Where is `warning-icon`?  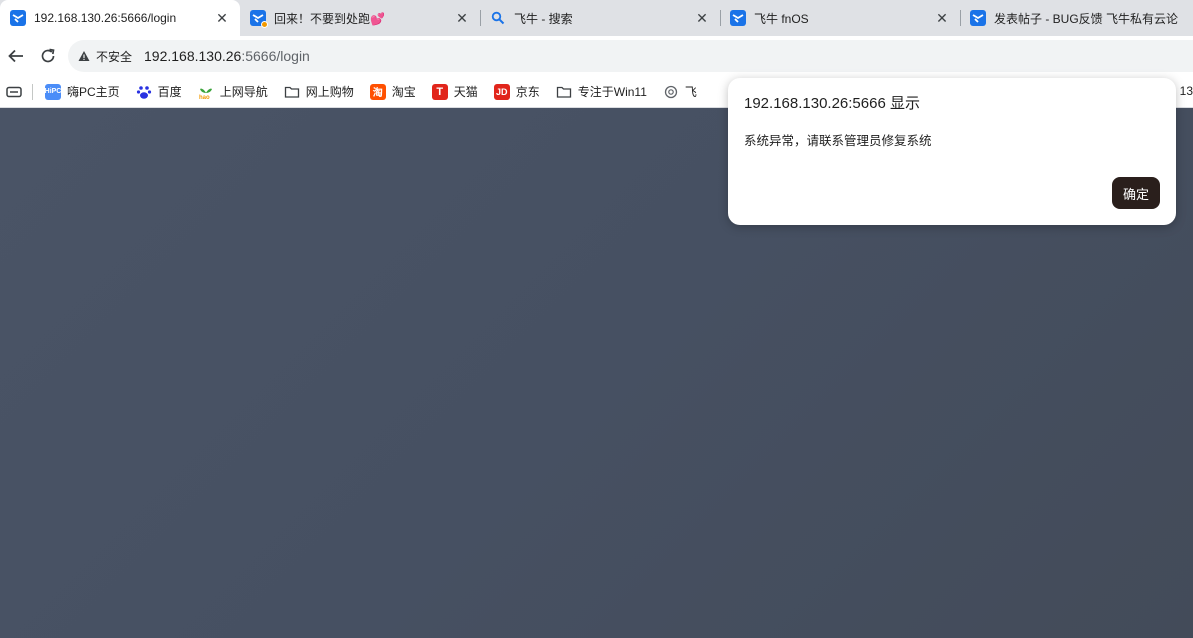
warning-icon is located at coordinates (84, 56).